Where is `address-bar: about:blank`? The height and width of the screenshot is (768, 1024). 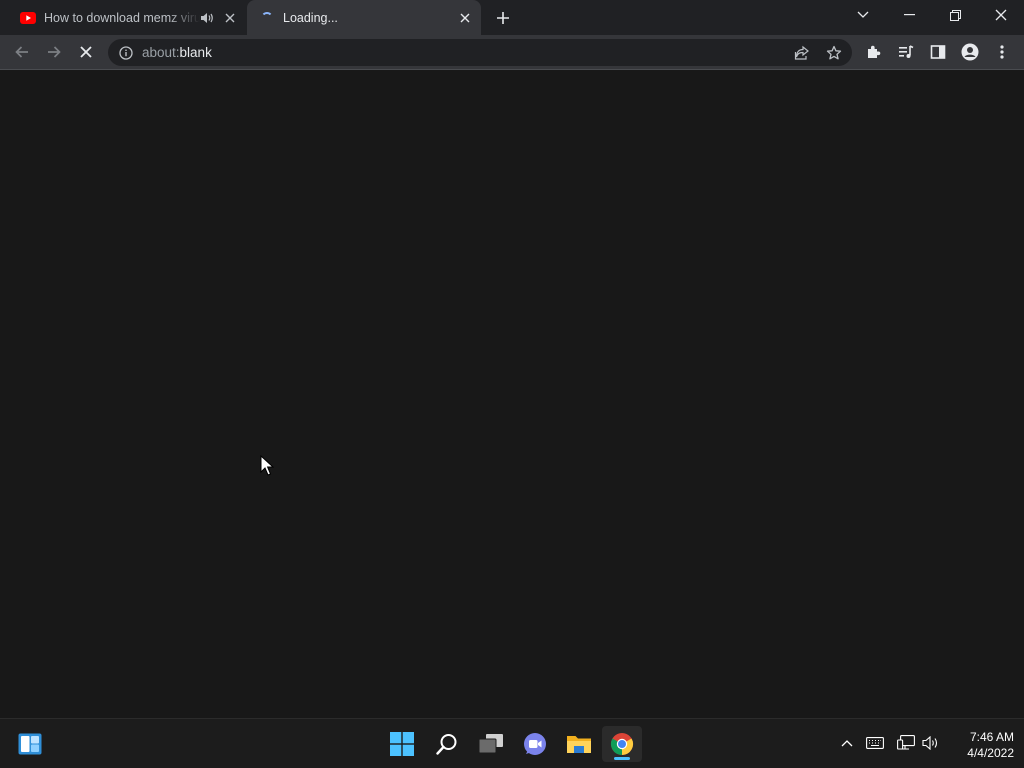
address-bar: about:blank is located at coordinates (480, 52).